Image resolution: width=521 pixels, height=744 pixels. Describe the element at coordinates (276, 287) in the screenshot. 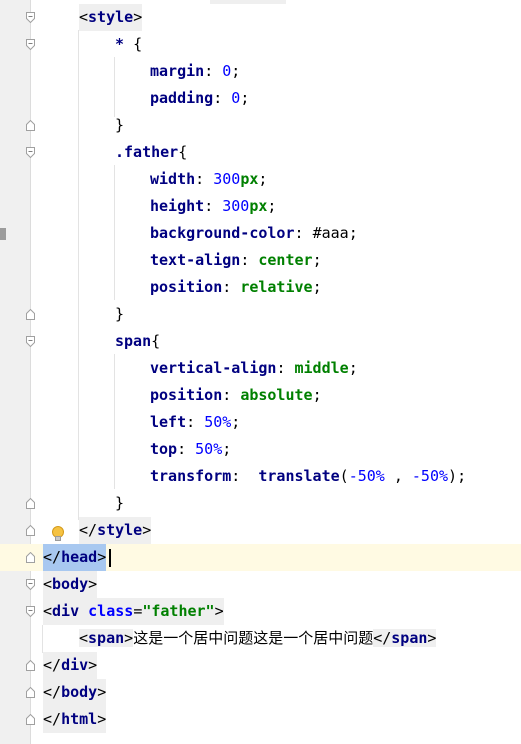

I see `keyword-value: relative` at that location.